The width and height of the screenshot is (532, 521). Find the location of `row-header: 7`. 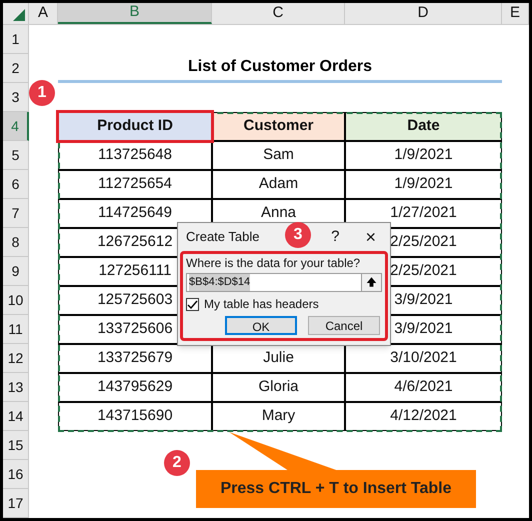

row-header: 7 is located at coordinates (16, 213).